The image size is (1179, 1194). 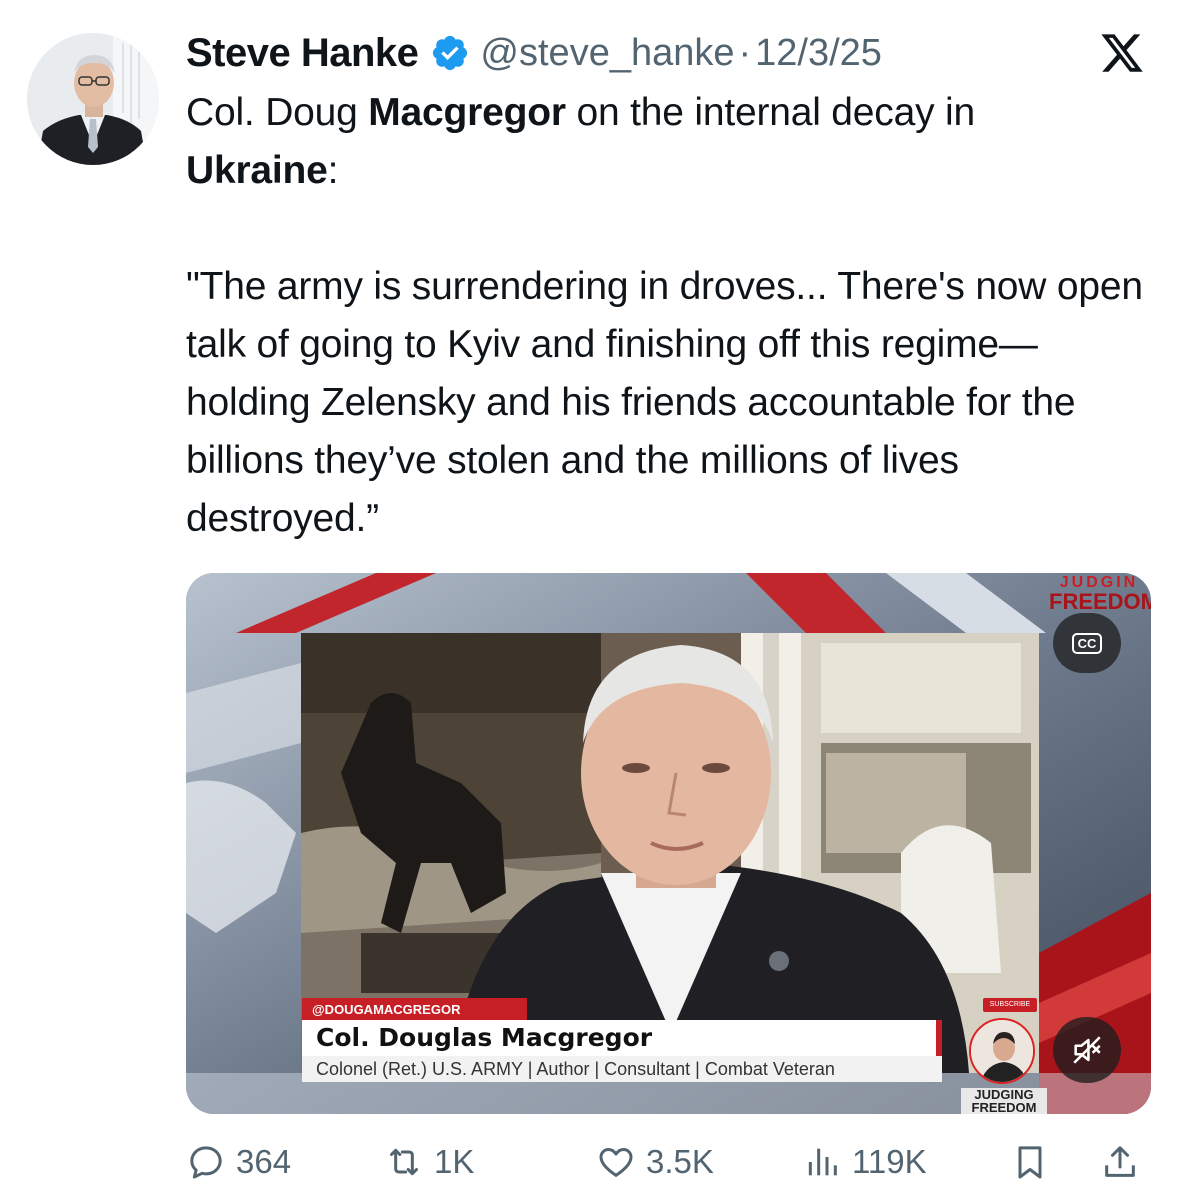 I want to click on reply-icon, so click(x=206, y=1162).